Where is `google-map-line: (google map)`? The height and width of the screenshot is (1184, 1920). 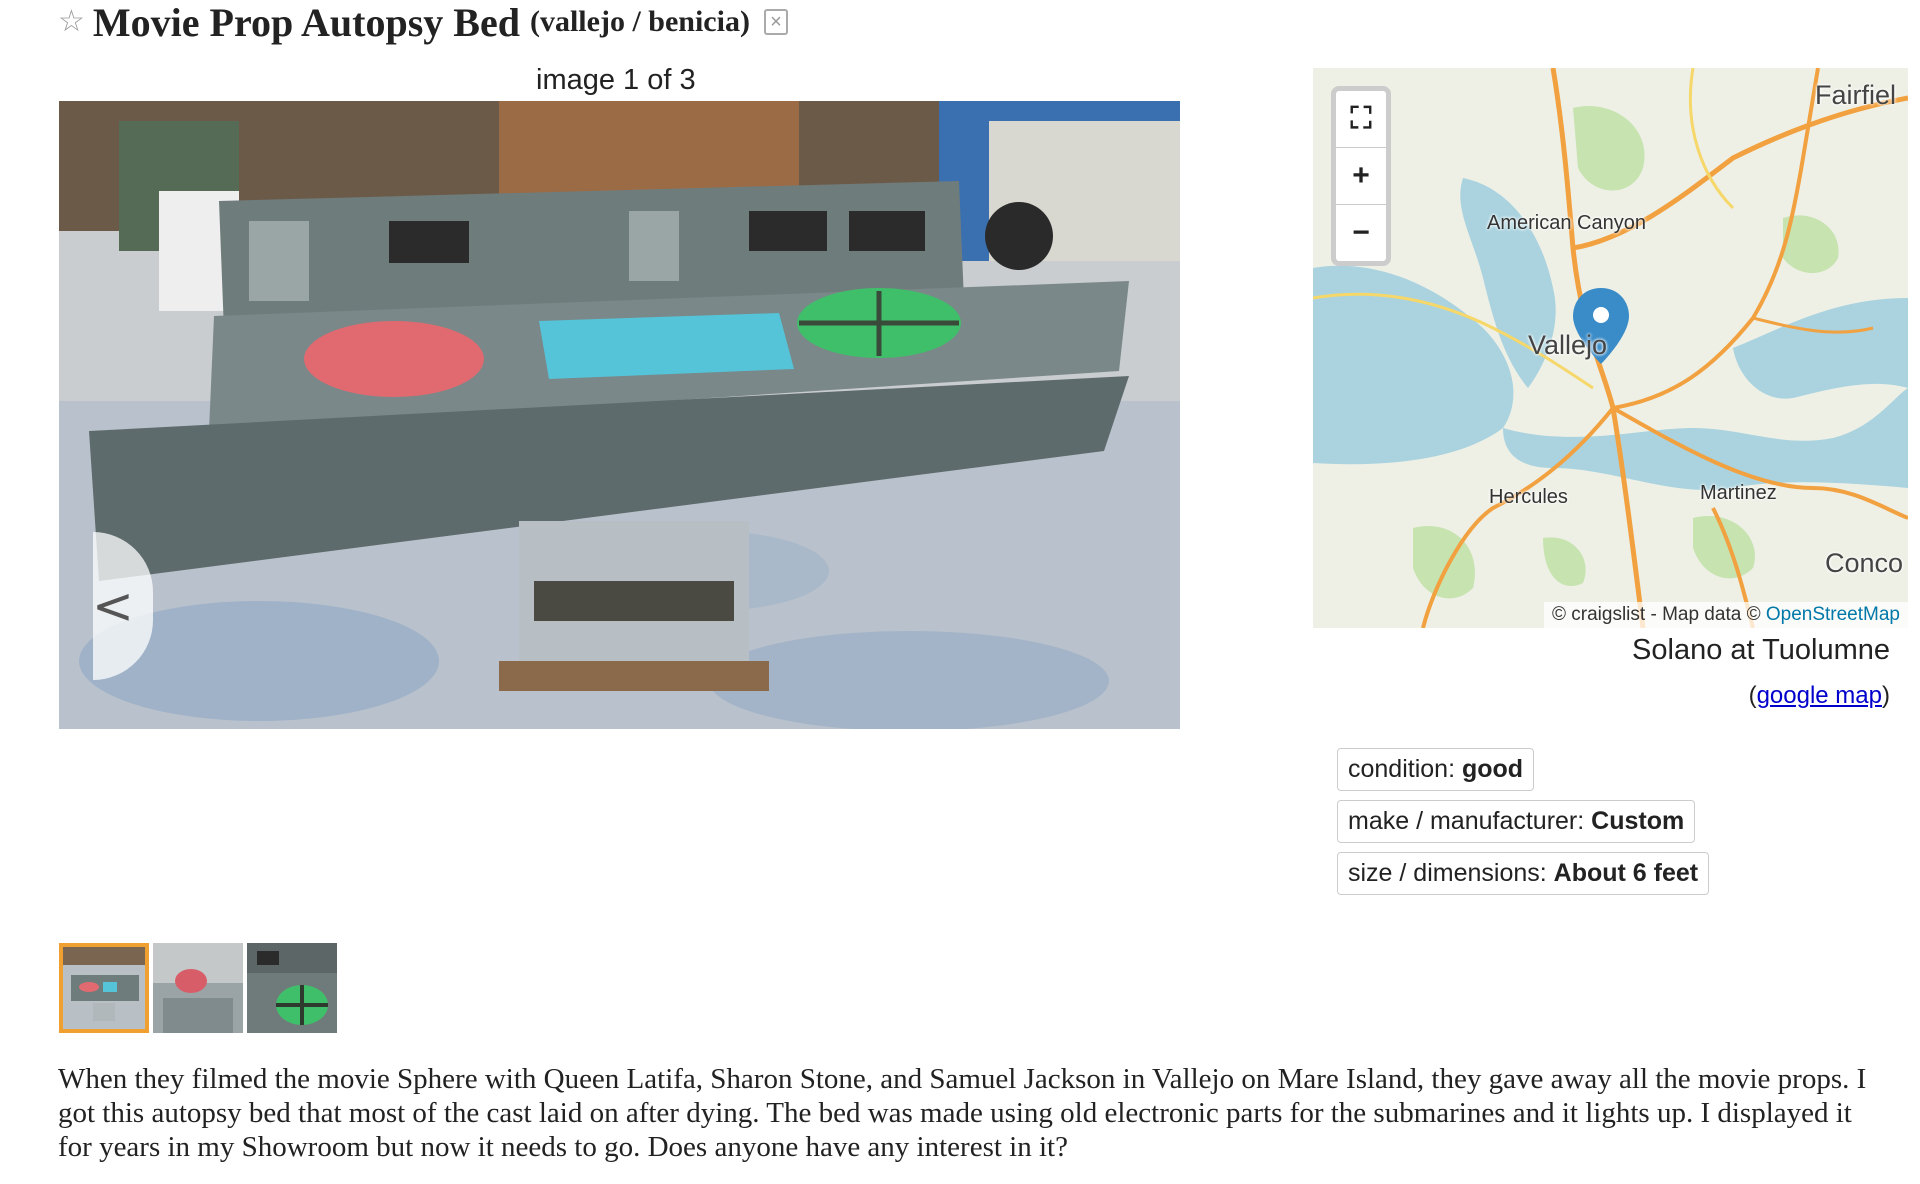
google-map-line: (google map) is located at coordinates (1819, 696).